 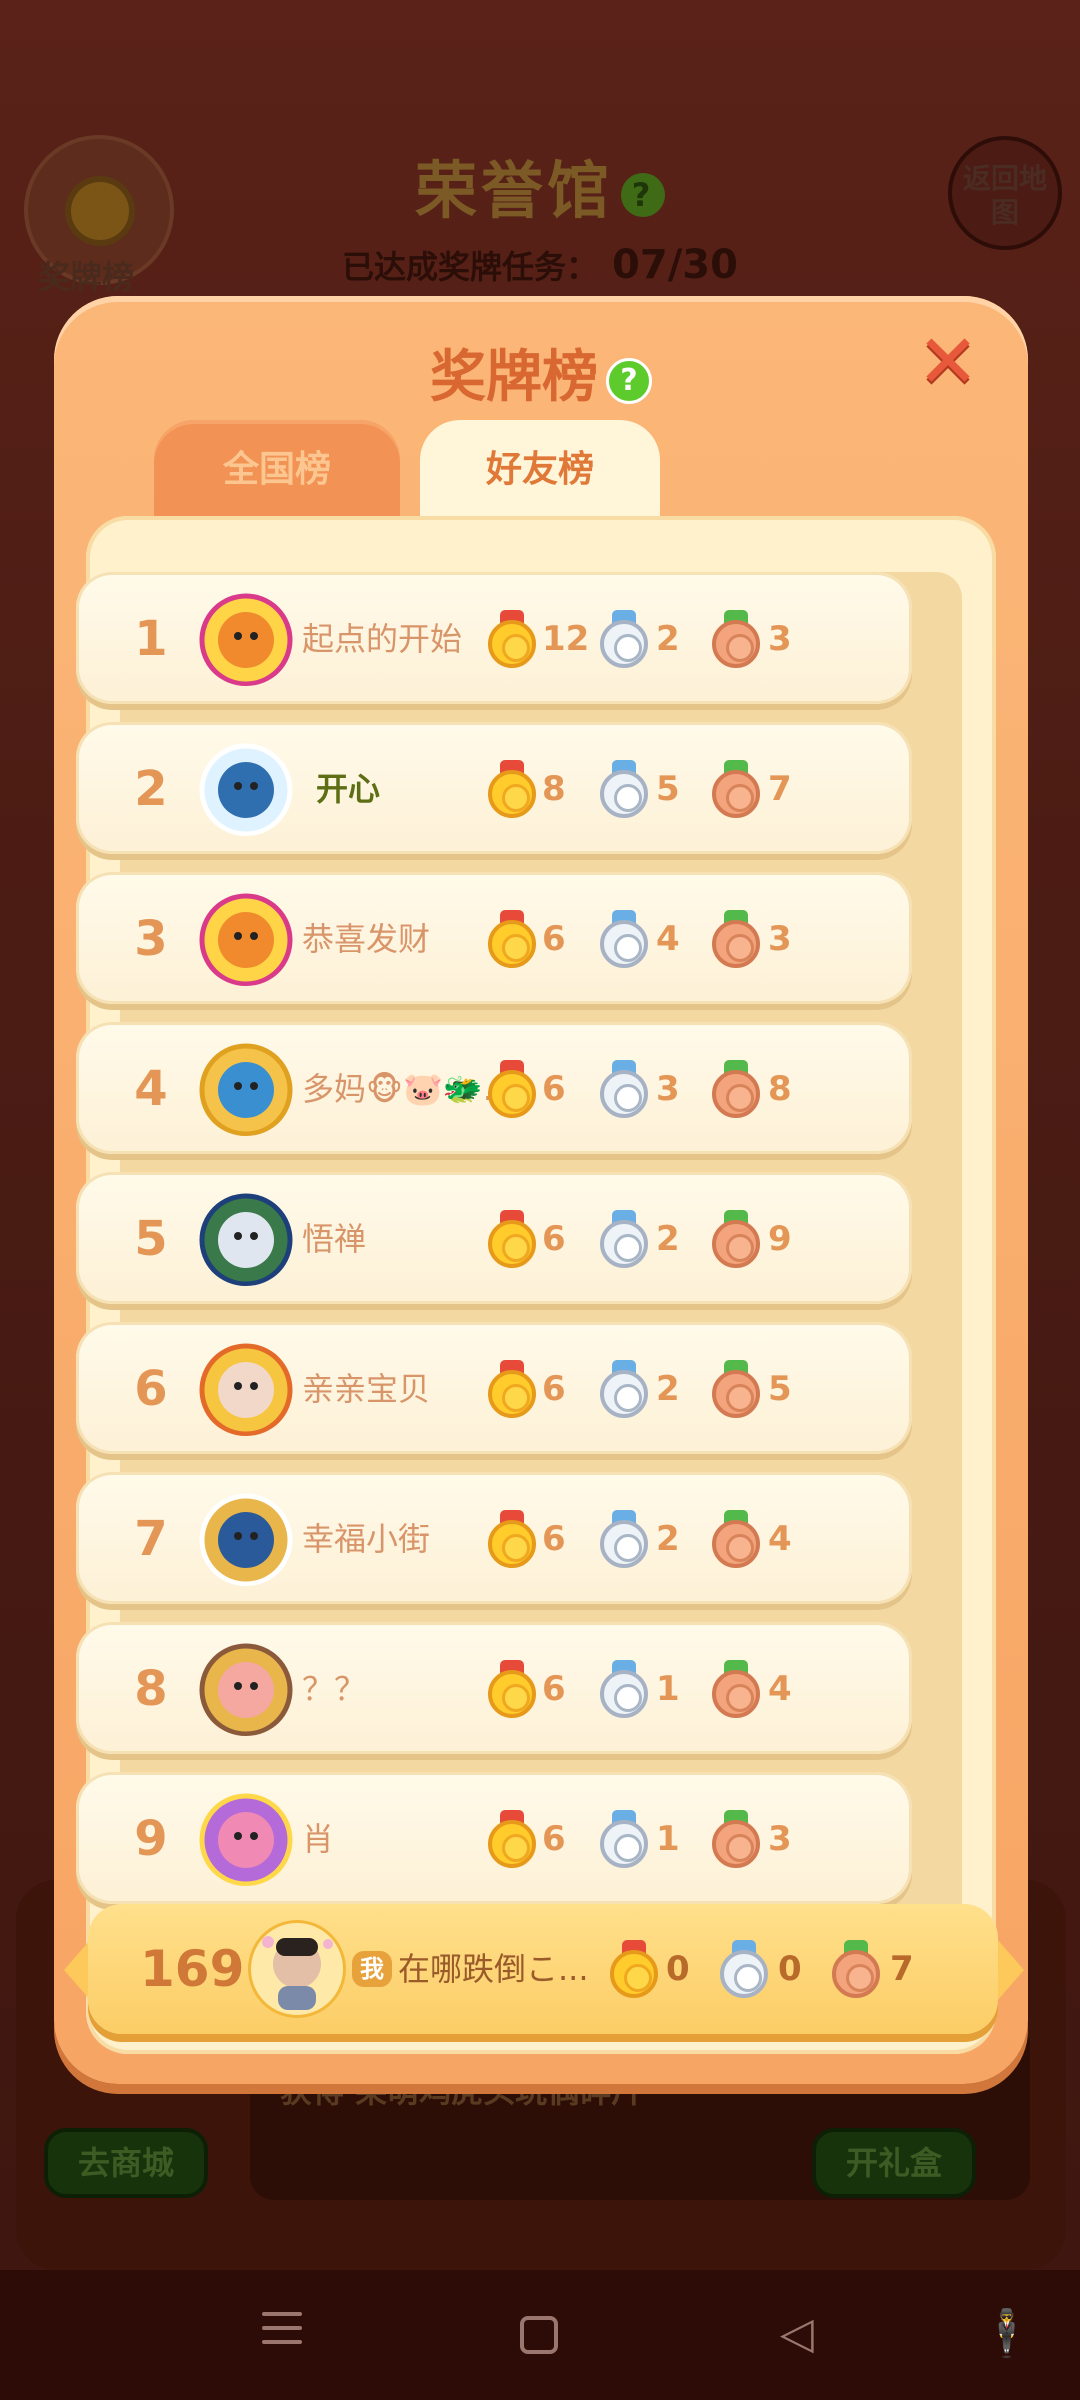 I want to click on rank-number: 5, so click(x=151, y=1239).